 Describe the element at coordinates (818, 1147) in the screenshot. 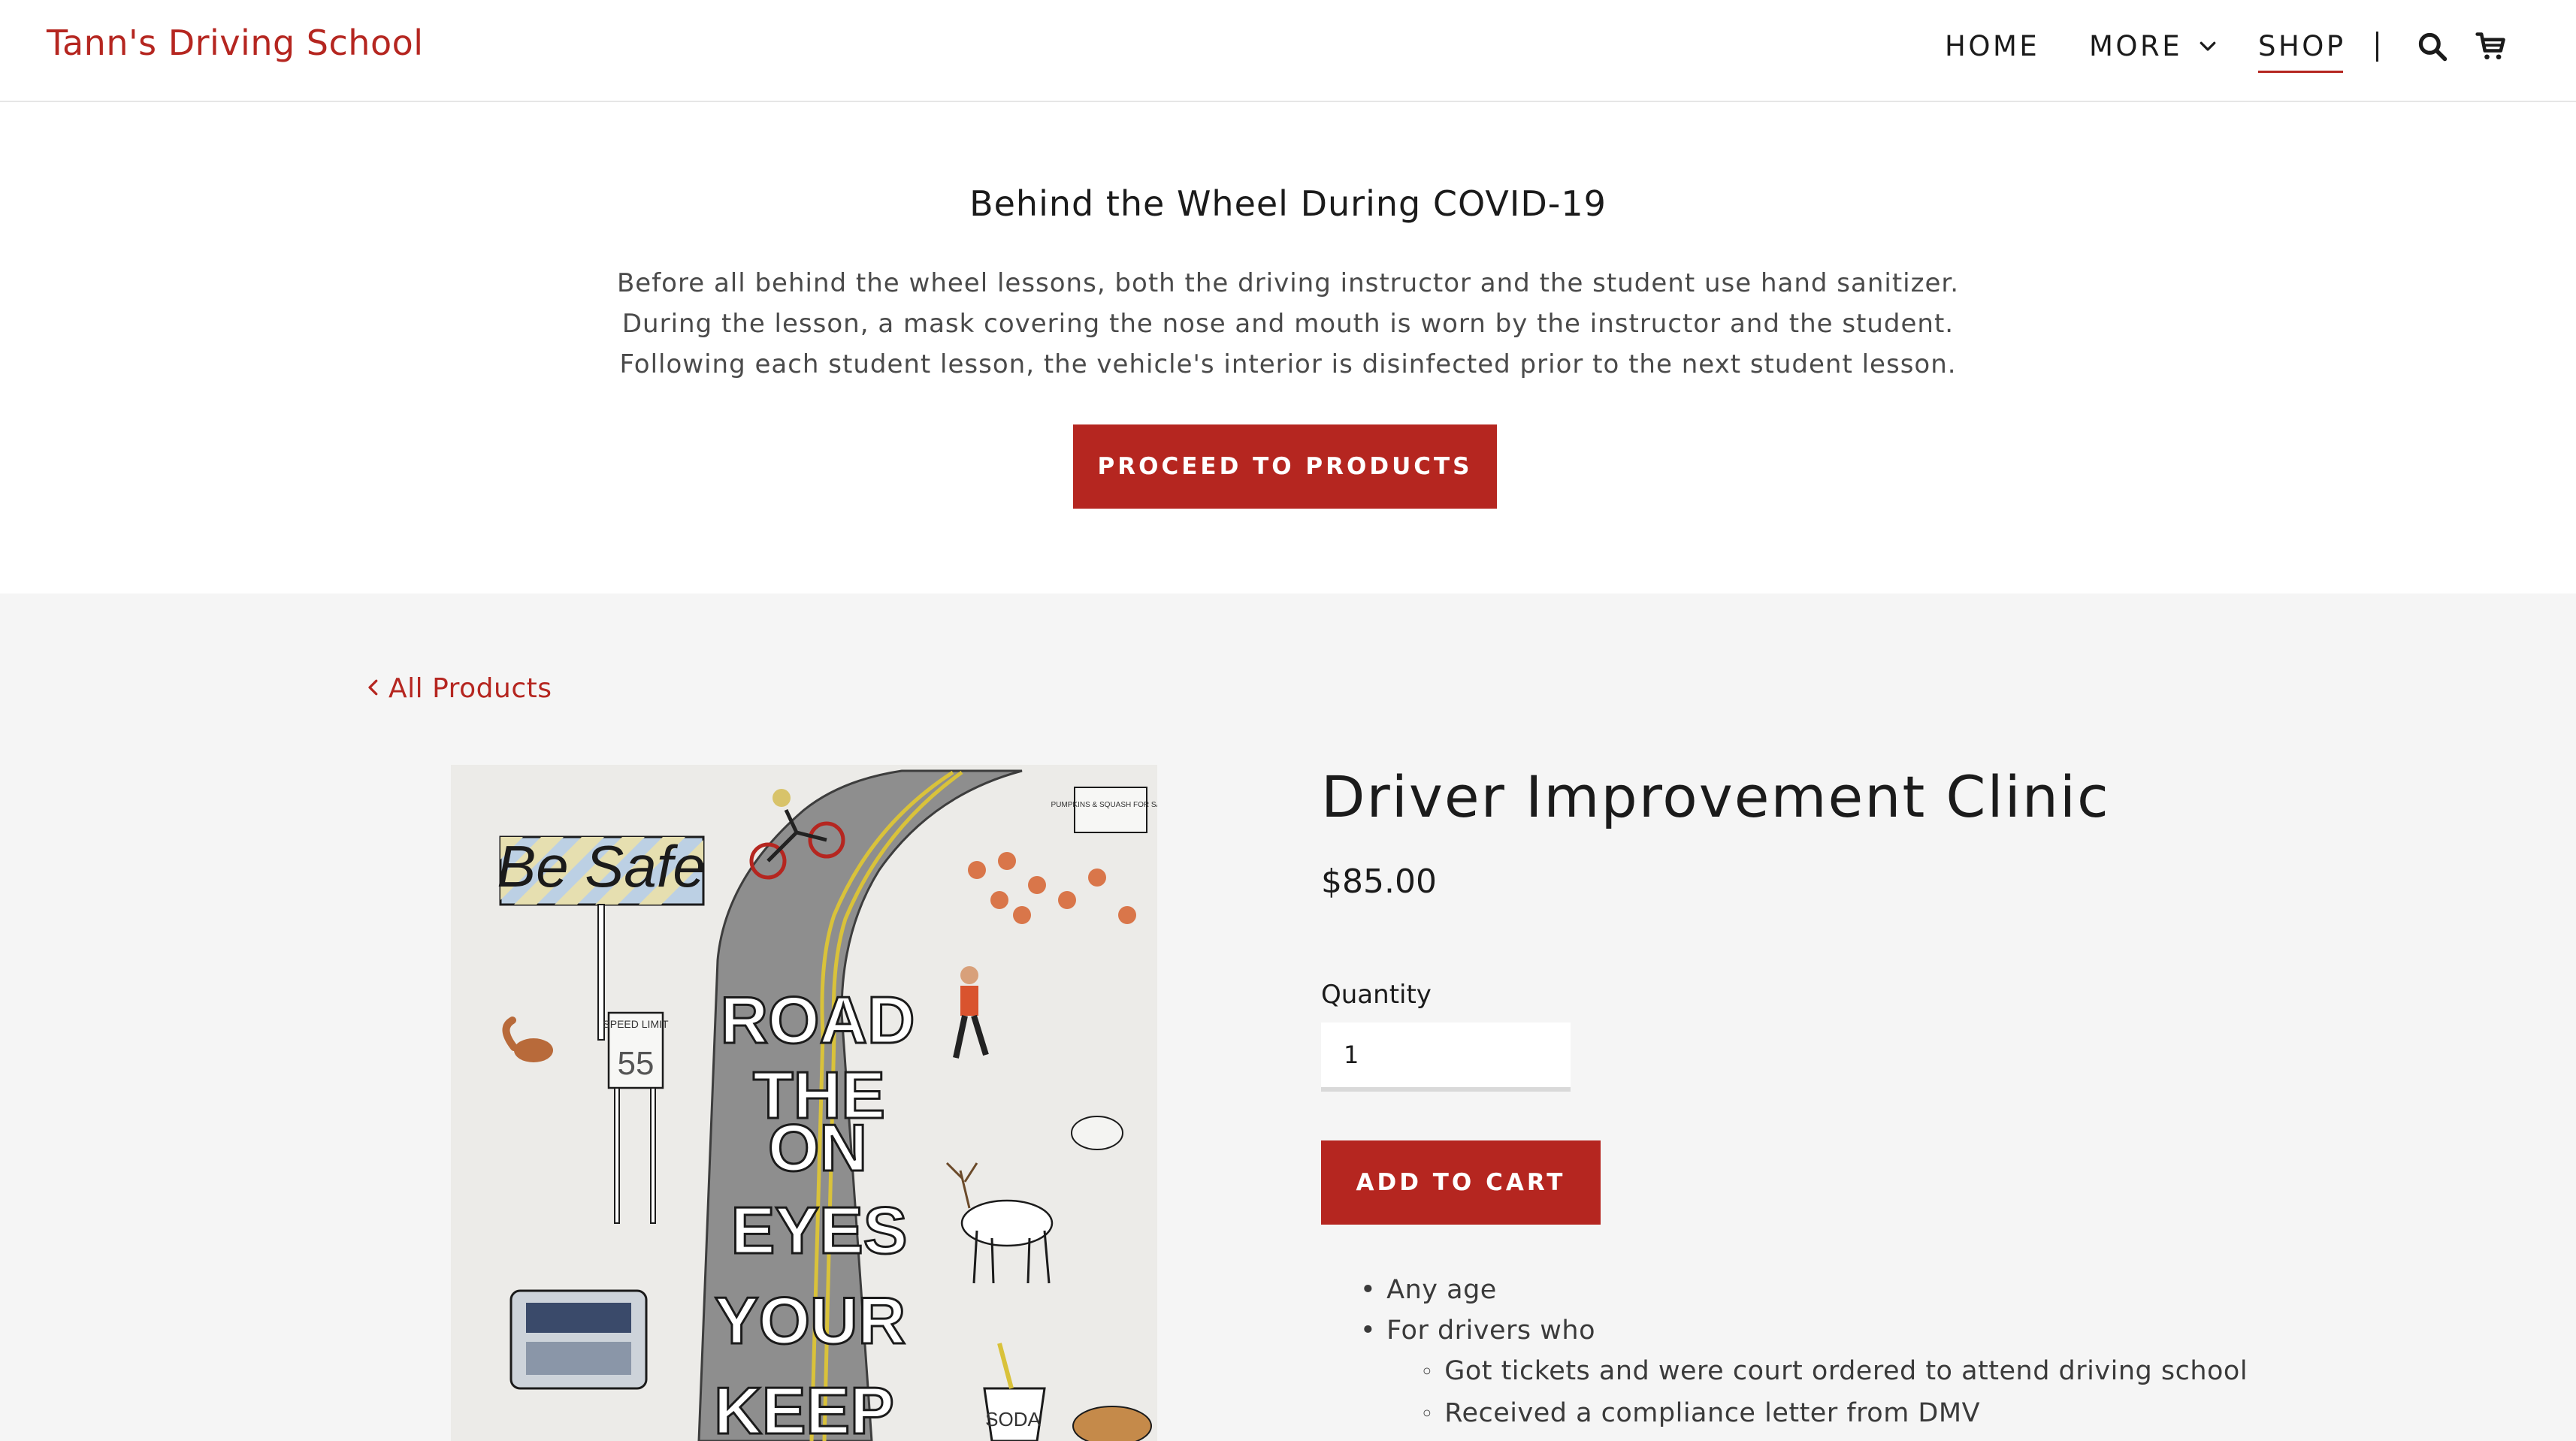

I see `road-word: ON` at that location.